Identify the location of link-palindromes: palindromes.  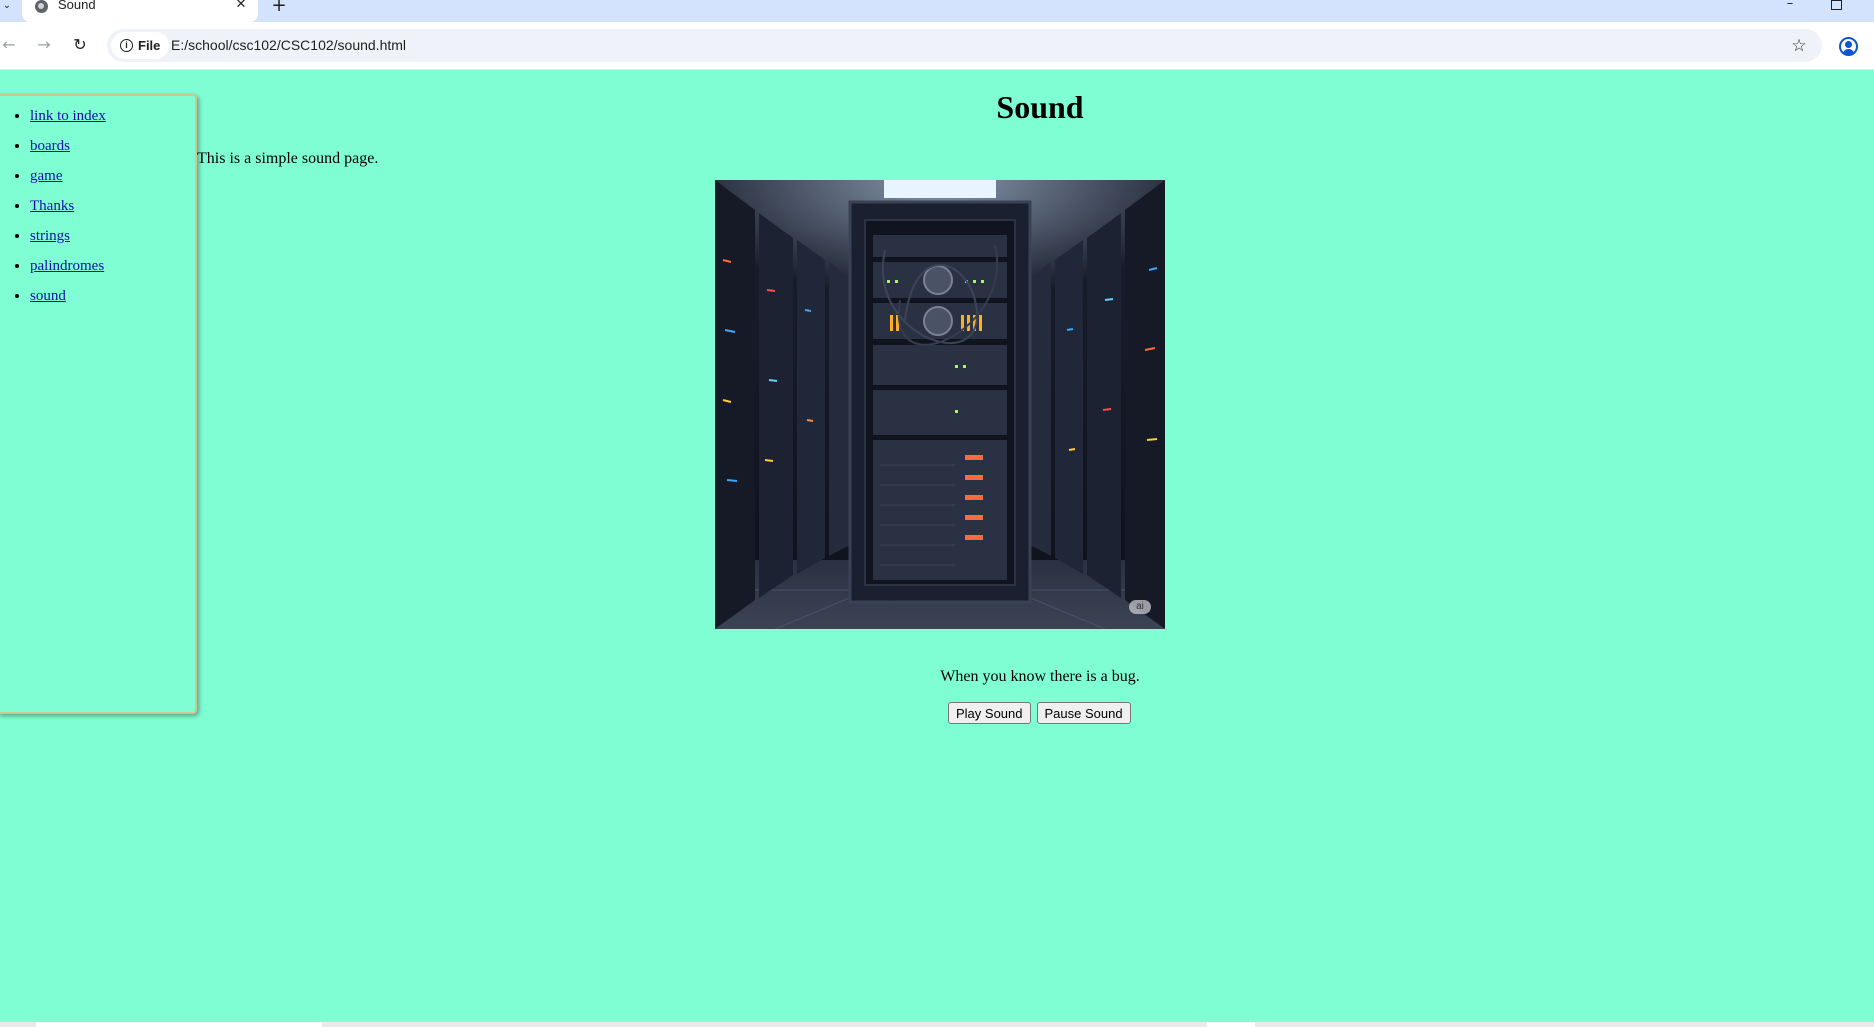
(67, 266).